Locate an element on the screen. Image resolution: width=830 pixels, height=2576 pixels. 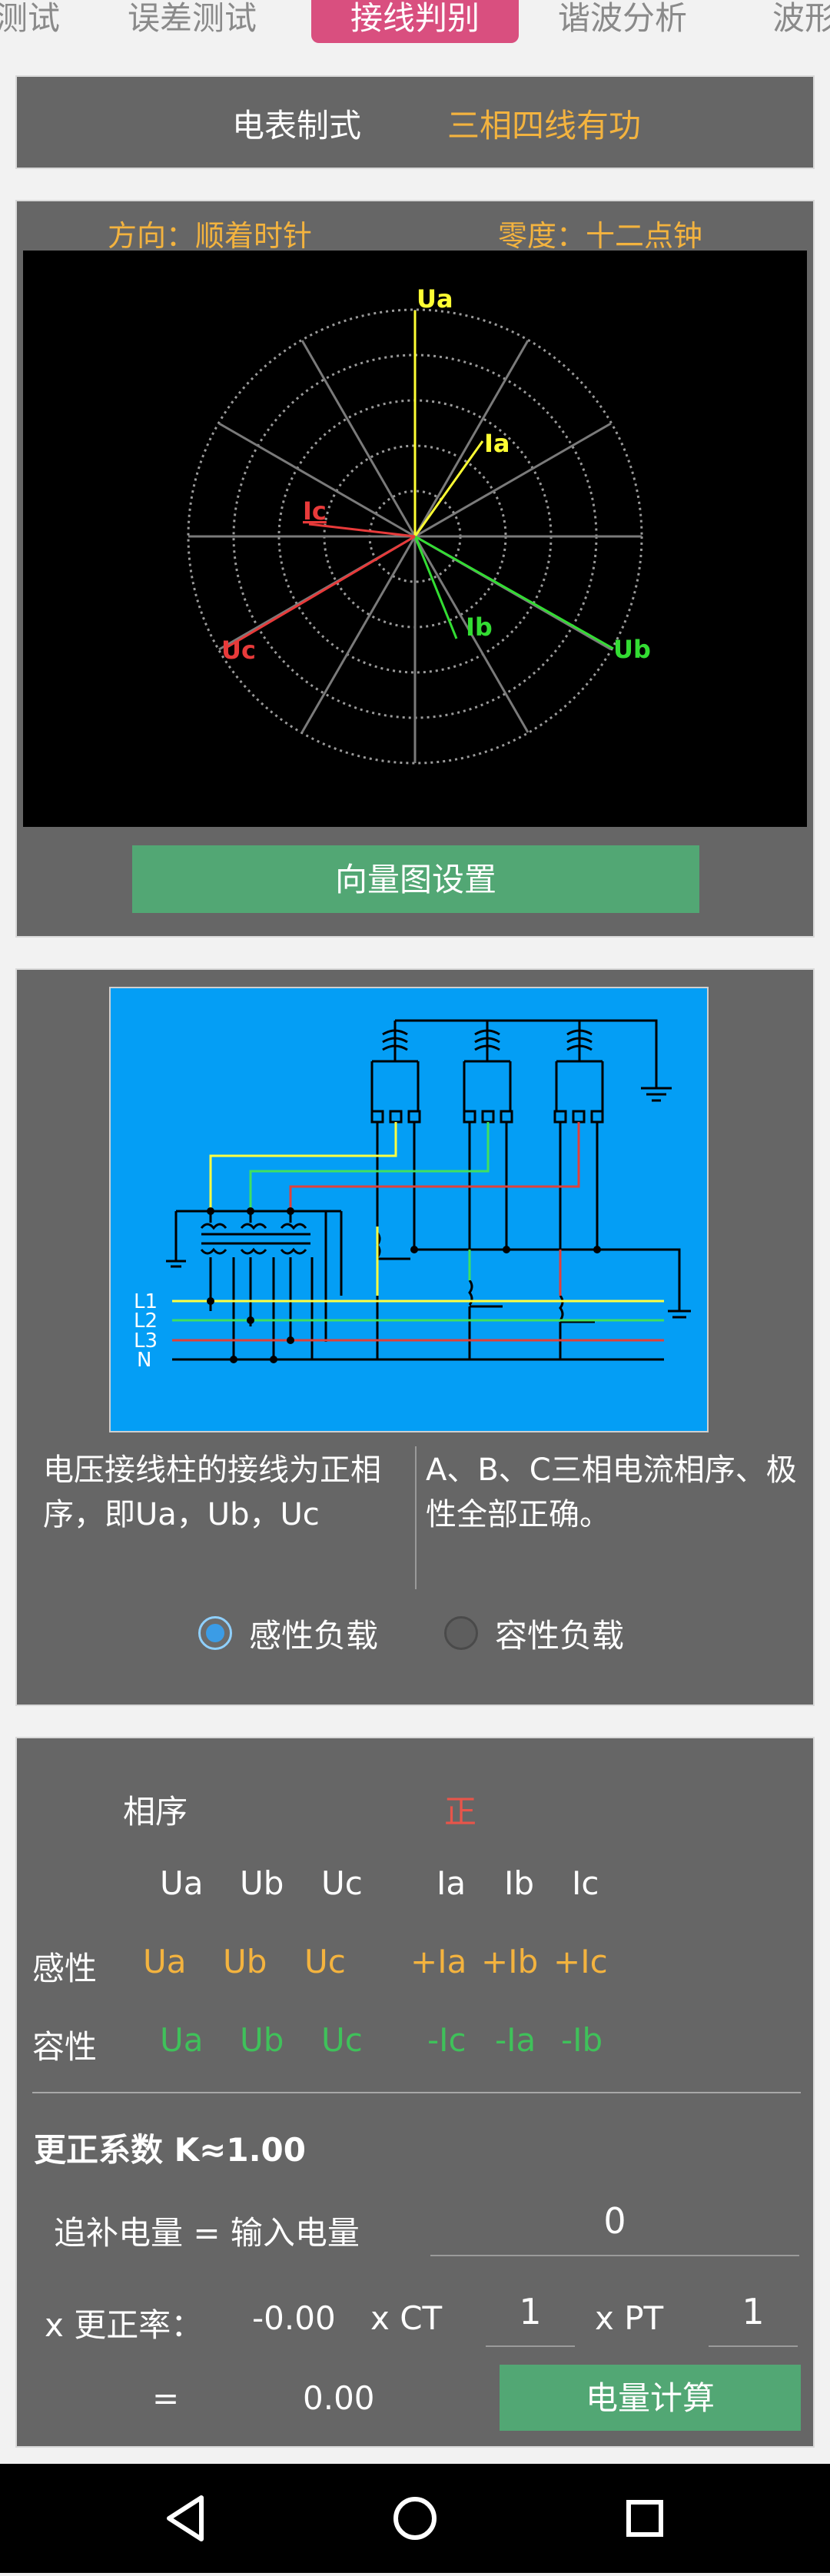
header-ub: Ub is located at coordinates (262, 1883).